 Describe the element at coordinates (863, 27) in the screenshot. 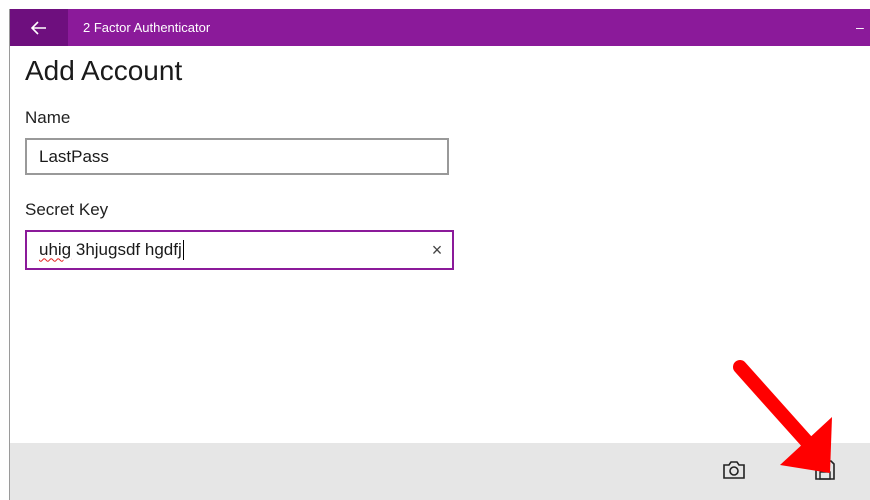

I see `minimize-button: –` at that location.